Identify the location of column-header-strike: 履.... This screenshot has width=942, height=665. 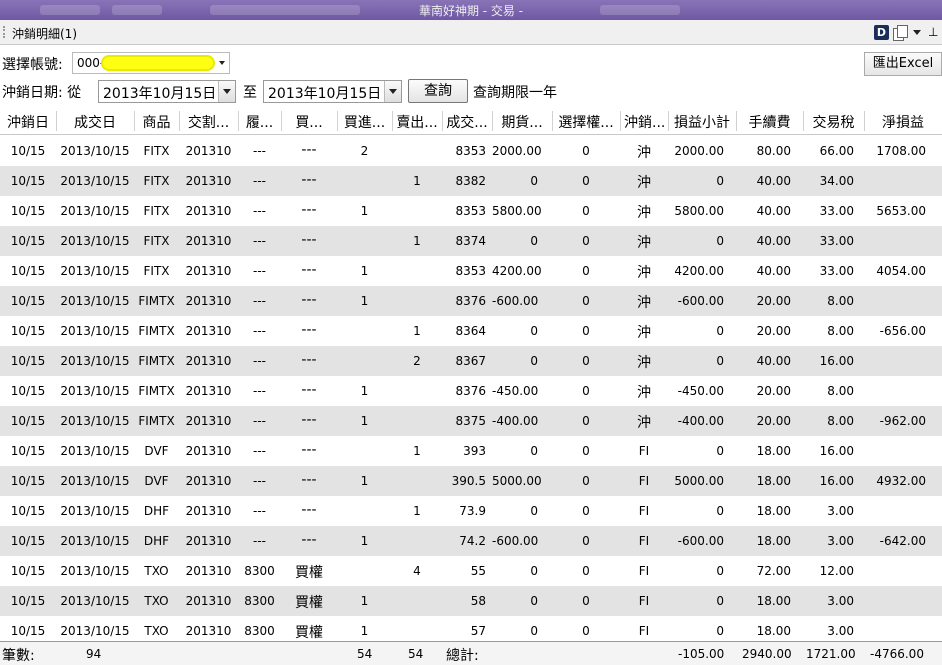
(259, 122).